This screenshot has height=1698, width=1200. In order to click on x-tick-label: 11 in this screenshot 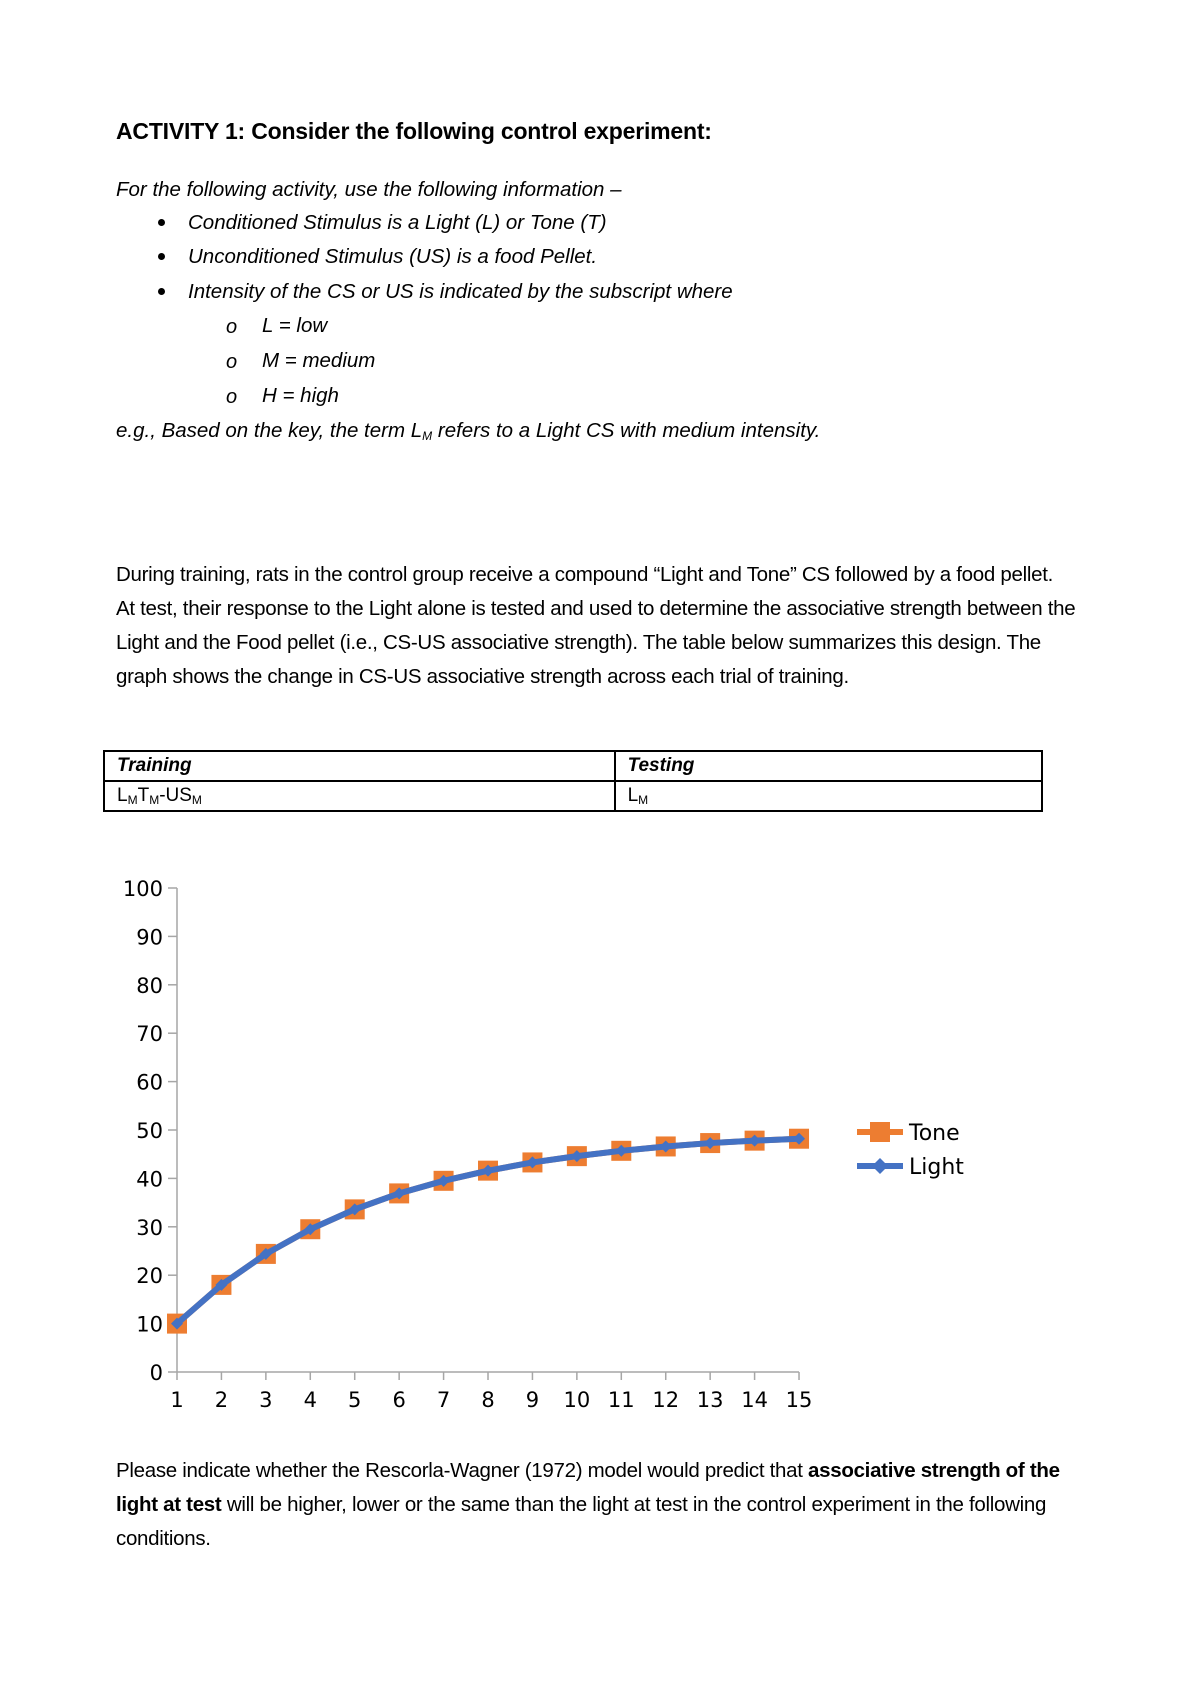, I will do `click(621, 1400)`.